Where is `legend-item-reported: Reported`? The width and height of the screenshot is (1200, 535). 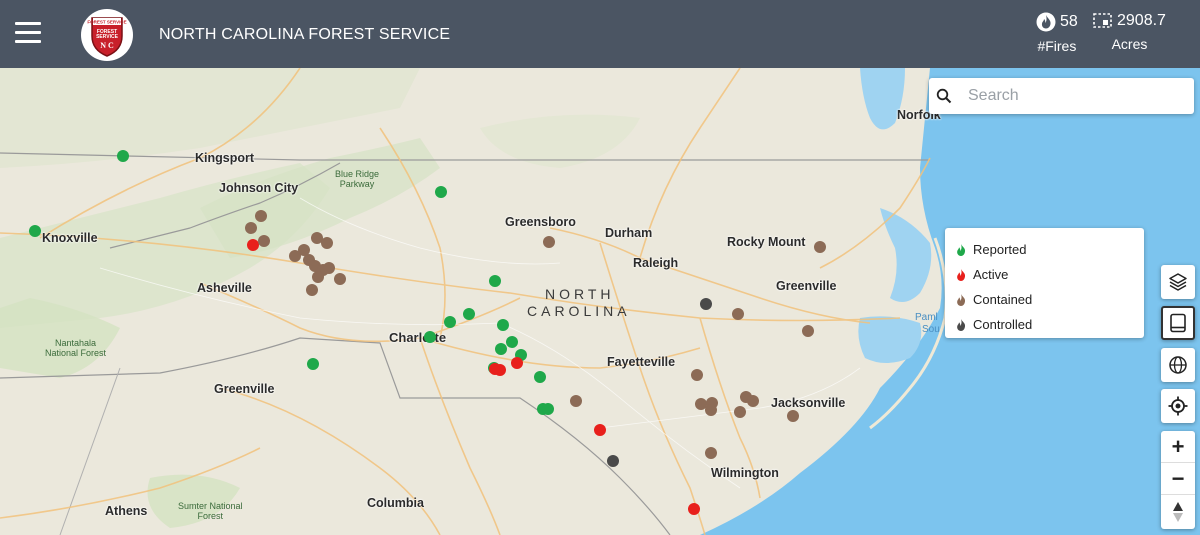 legend-item-reported: Reported is located at coordinates (1049, 249).